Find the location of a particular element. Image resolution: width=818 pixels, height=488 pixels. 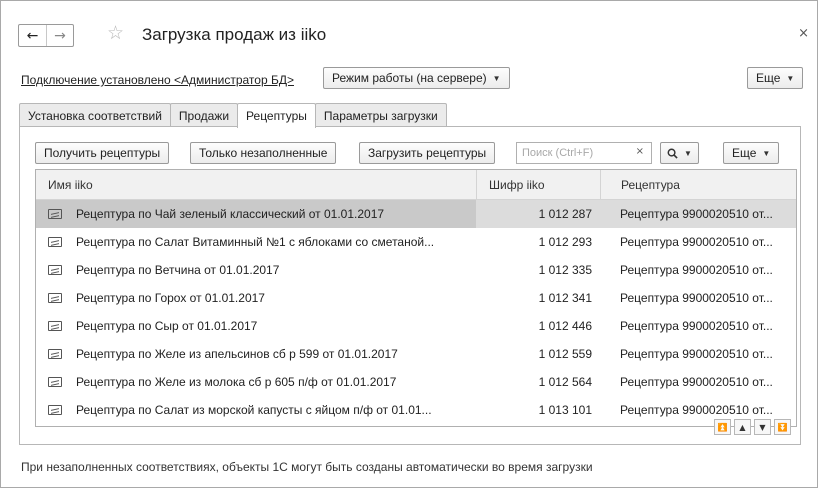

cell-iiko-name: Рецептура по Горох от 01.01.2017 is located at coordinates (256, 298).